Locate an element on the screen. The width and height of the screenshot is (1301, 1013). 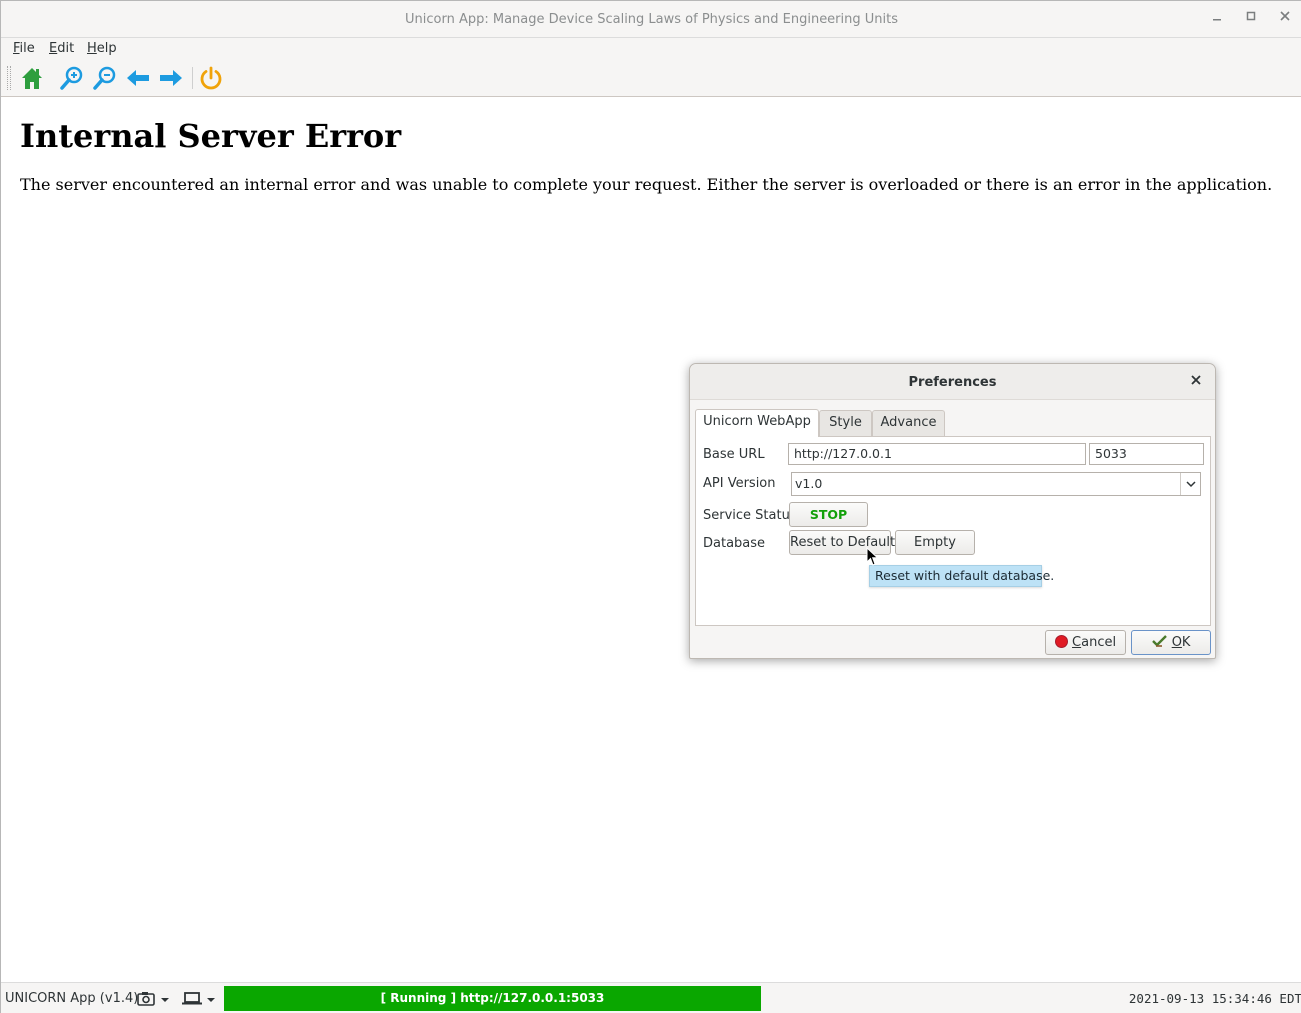
menu-help: Help is located at coordinates (102, 48).